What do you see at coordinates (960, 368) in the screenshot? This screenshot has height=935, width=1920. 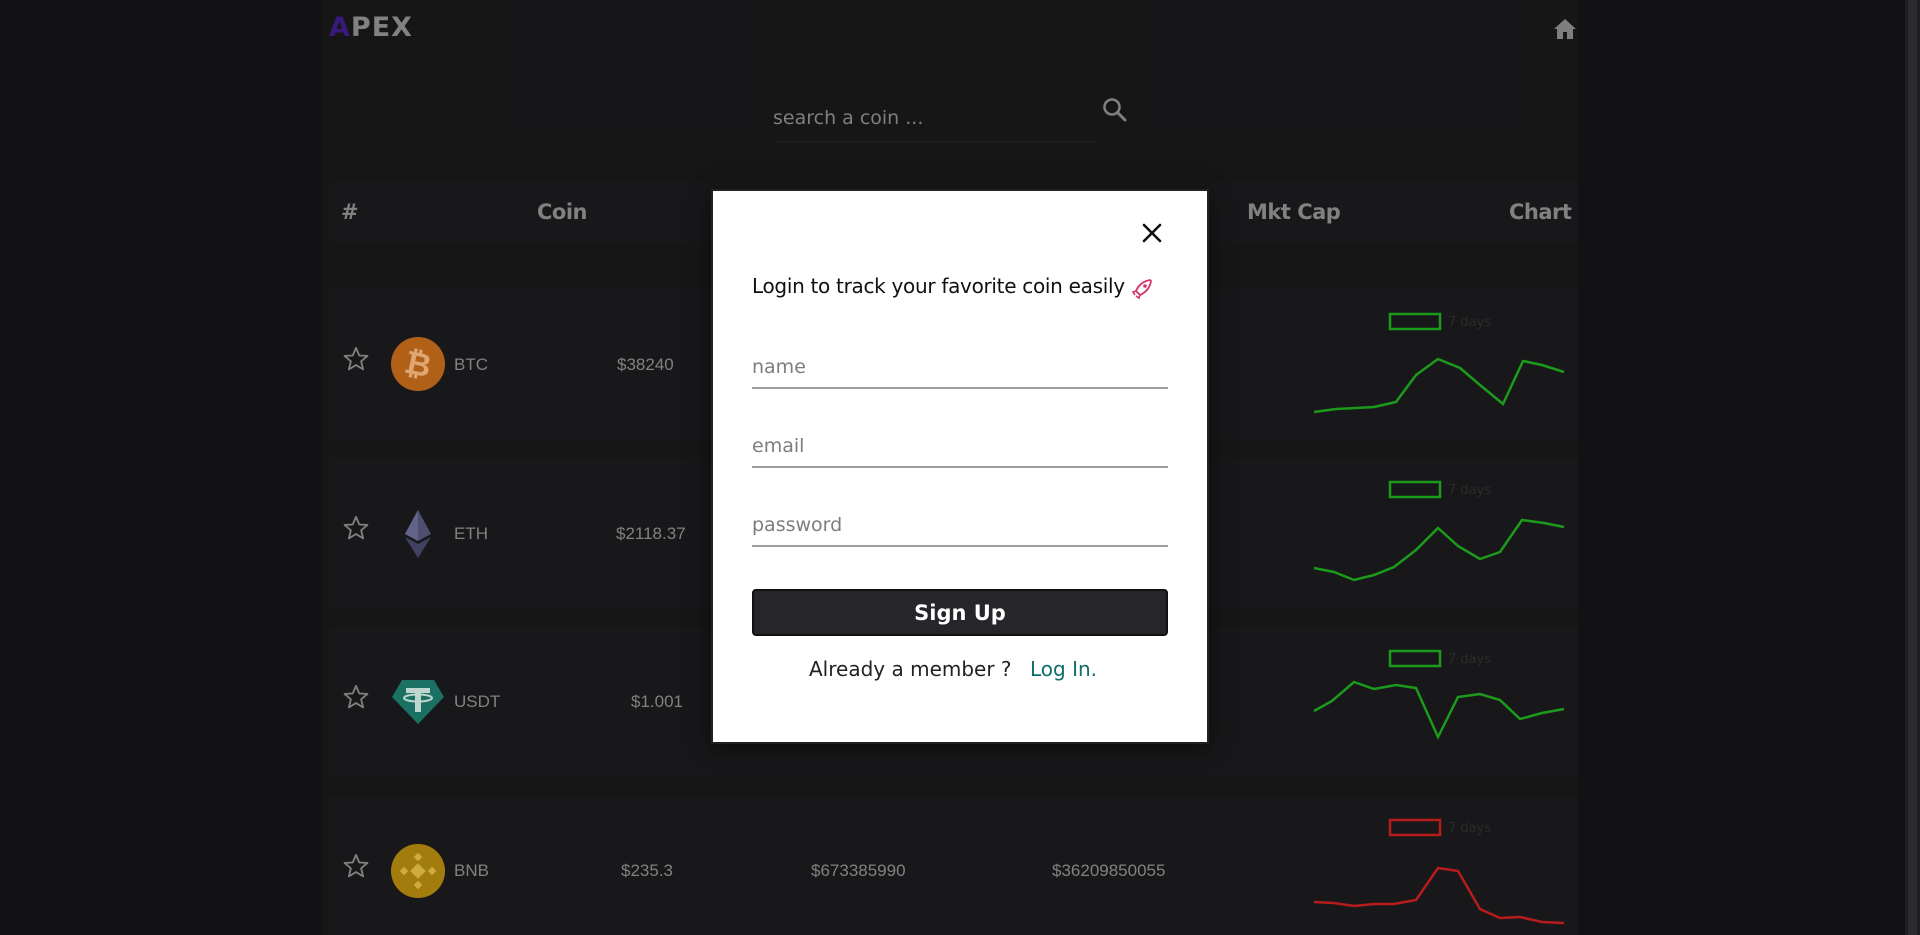 I see `name-field` at bounding box center [960, 368].